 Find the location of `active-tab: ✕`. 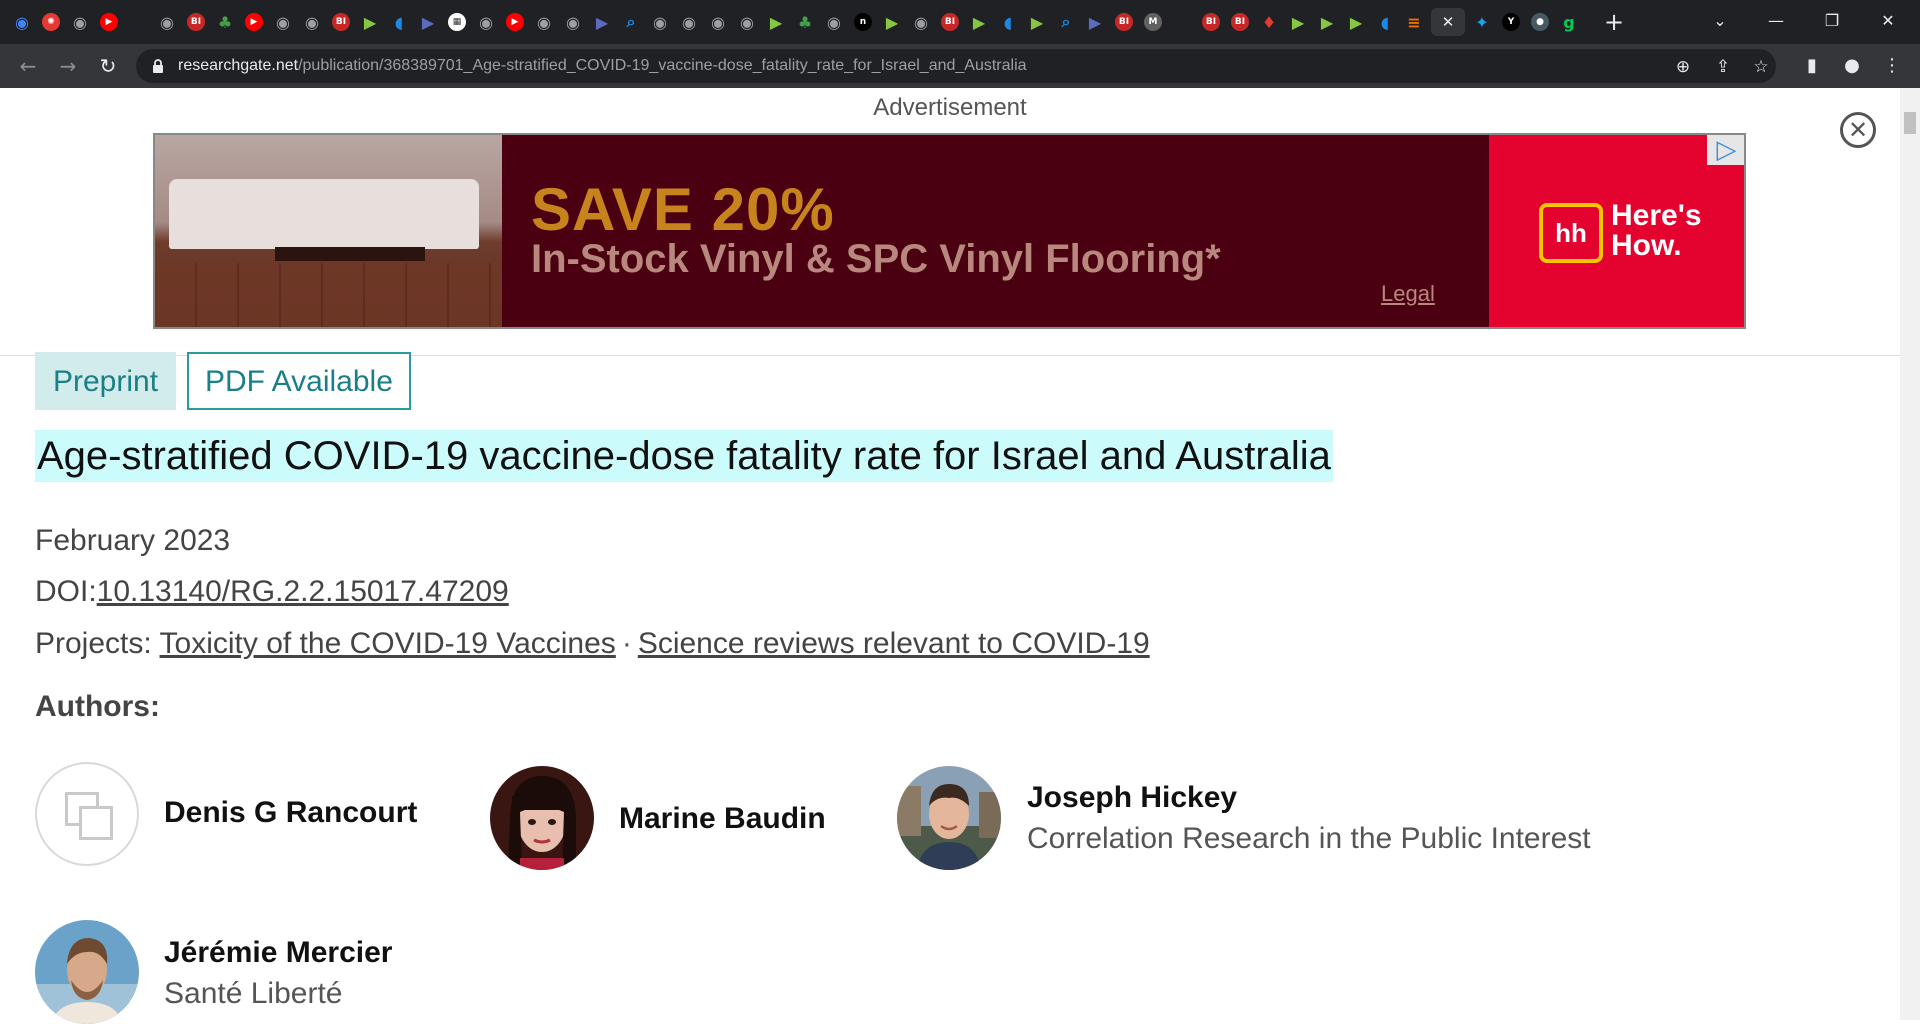

active-tab: ✕ is located at coordinates (1448, 22).